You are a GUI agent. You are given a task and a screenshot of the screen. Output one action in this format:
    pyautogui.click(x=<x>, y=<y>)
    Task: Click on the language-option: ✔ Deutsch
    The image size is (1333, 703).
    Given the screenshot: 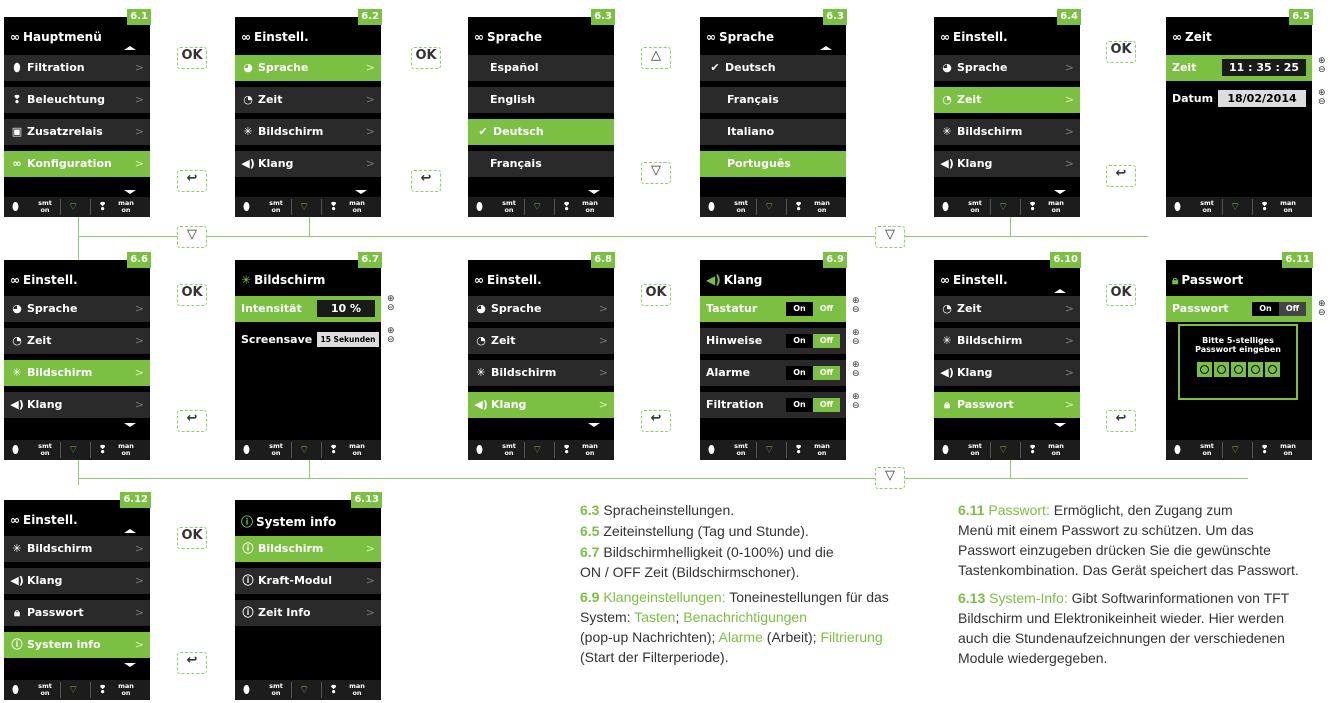 What is the action you would take?
    pyautogui.click(x=773, y=68)
    